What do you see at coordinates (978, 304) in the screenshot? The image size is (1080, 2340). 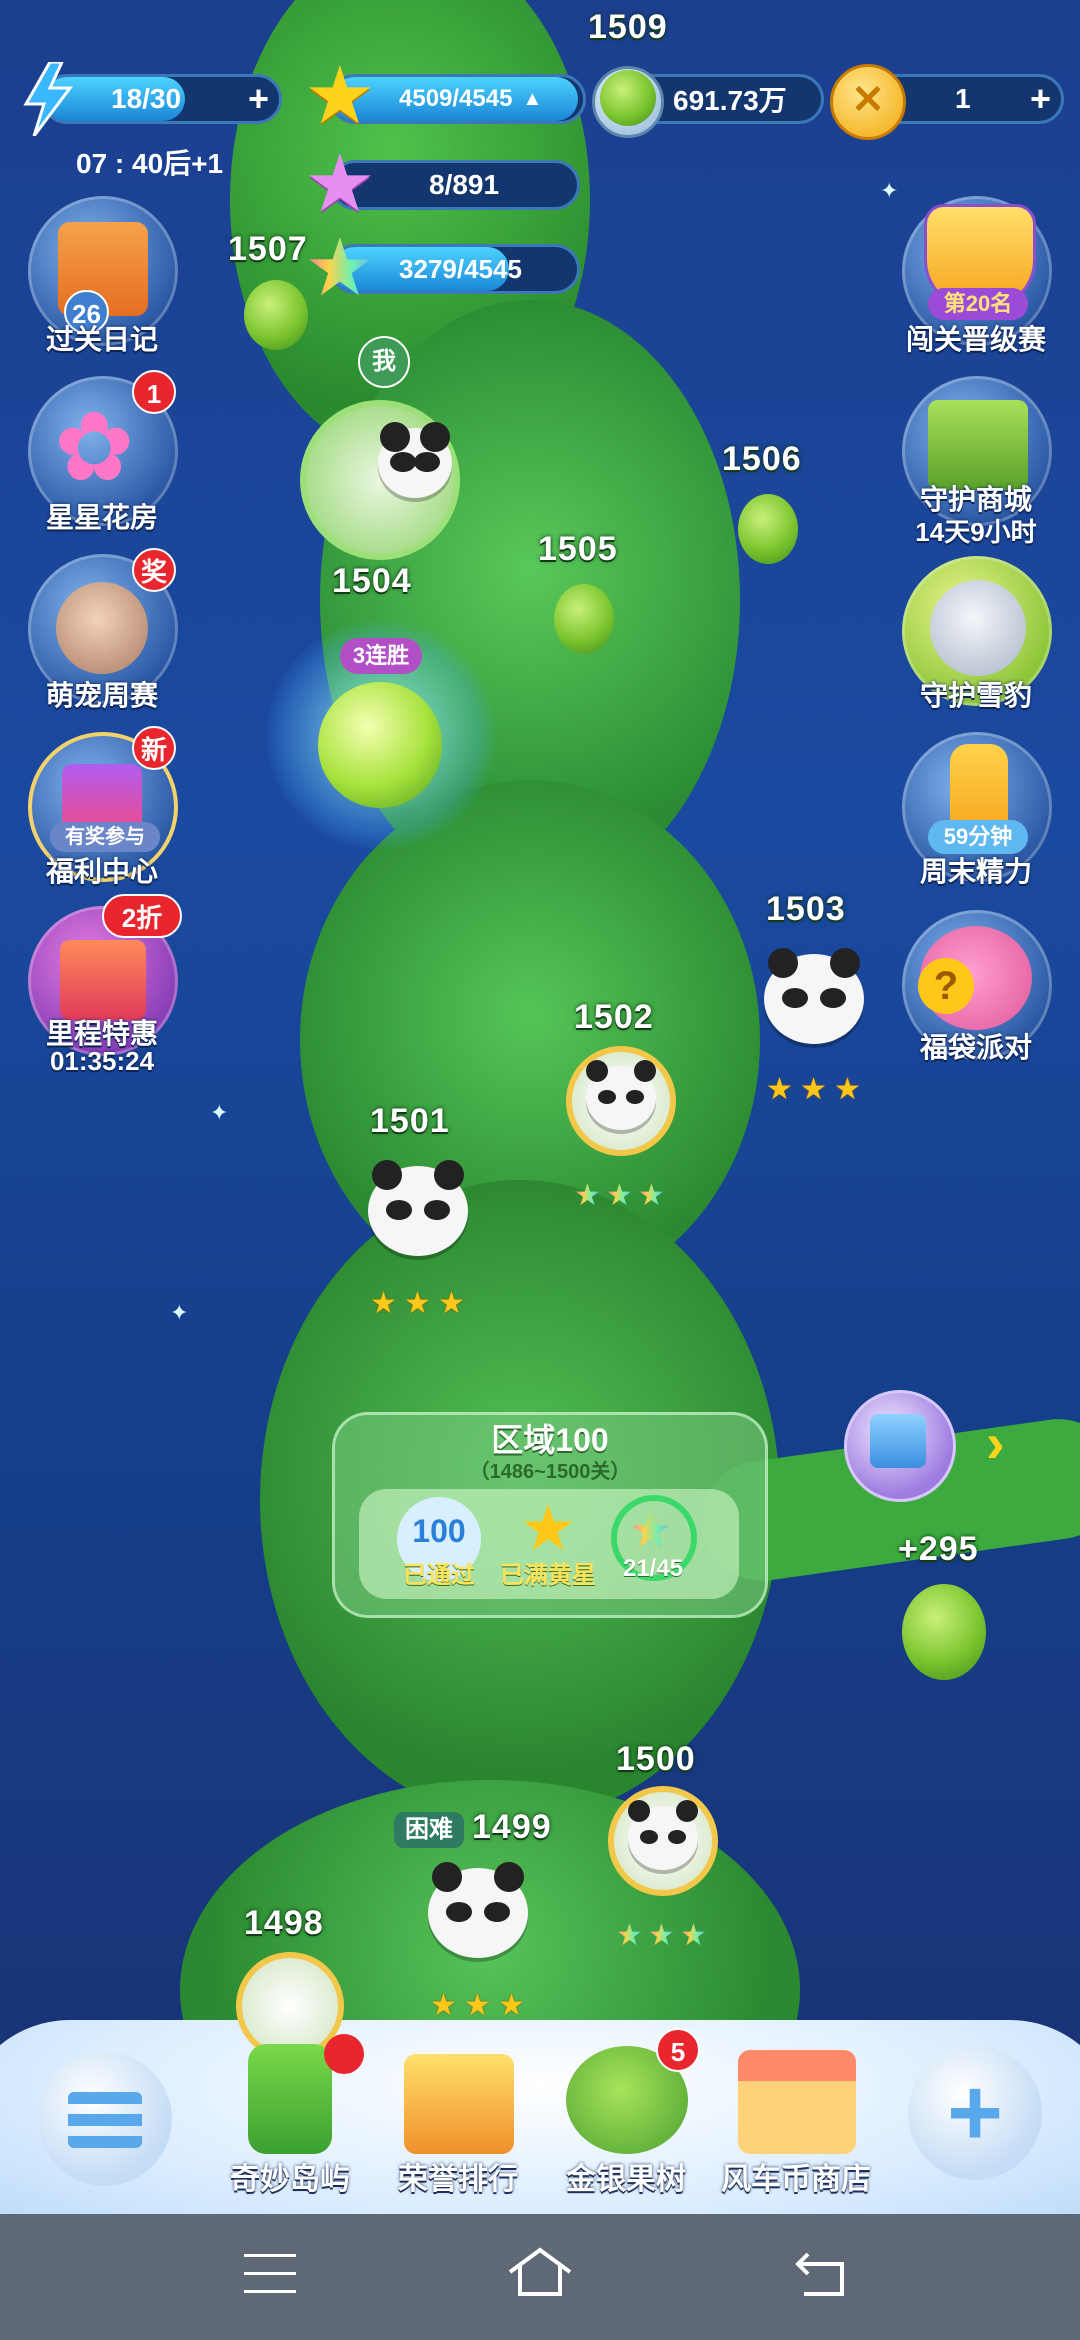 I see `rank-label: 第20名` at bounding box center [978, 304].